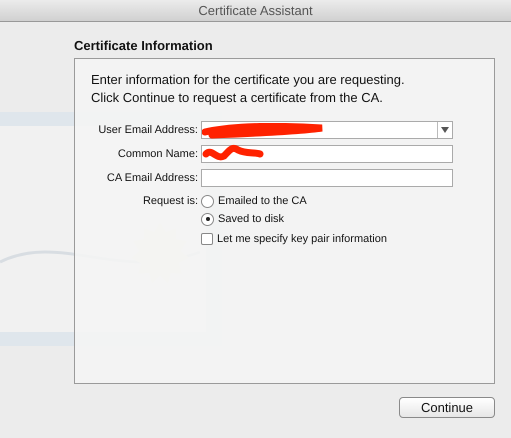 Image resolution: width=511 pixels, height=438 pixels. What do you see at coordinates (302, 239) in the screenshot?
I see `checkbox-label: Let me specify key pair information` at bounding box center [302, 239].